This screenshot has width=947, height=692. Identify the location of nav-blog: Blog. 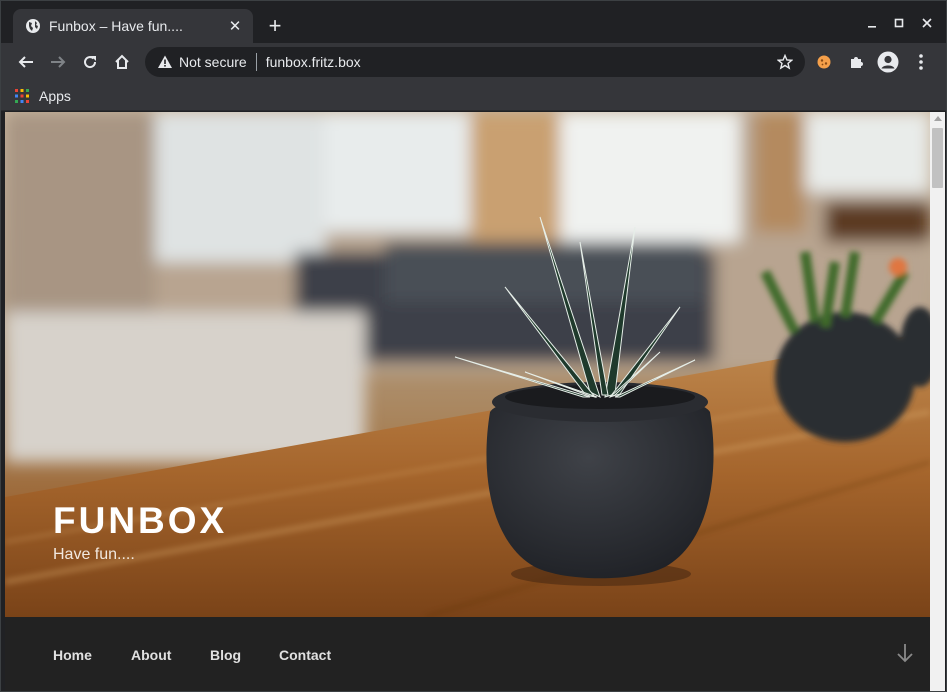
(225, 655).